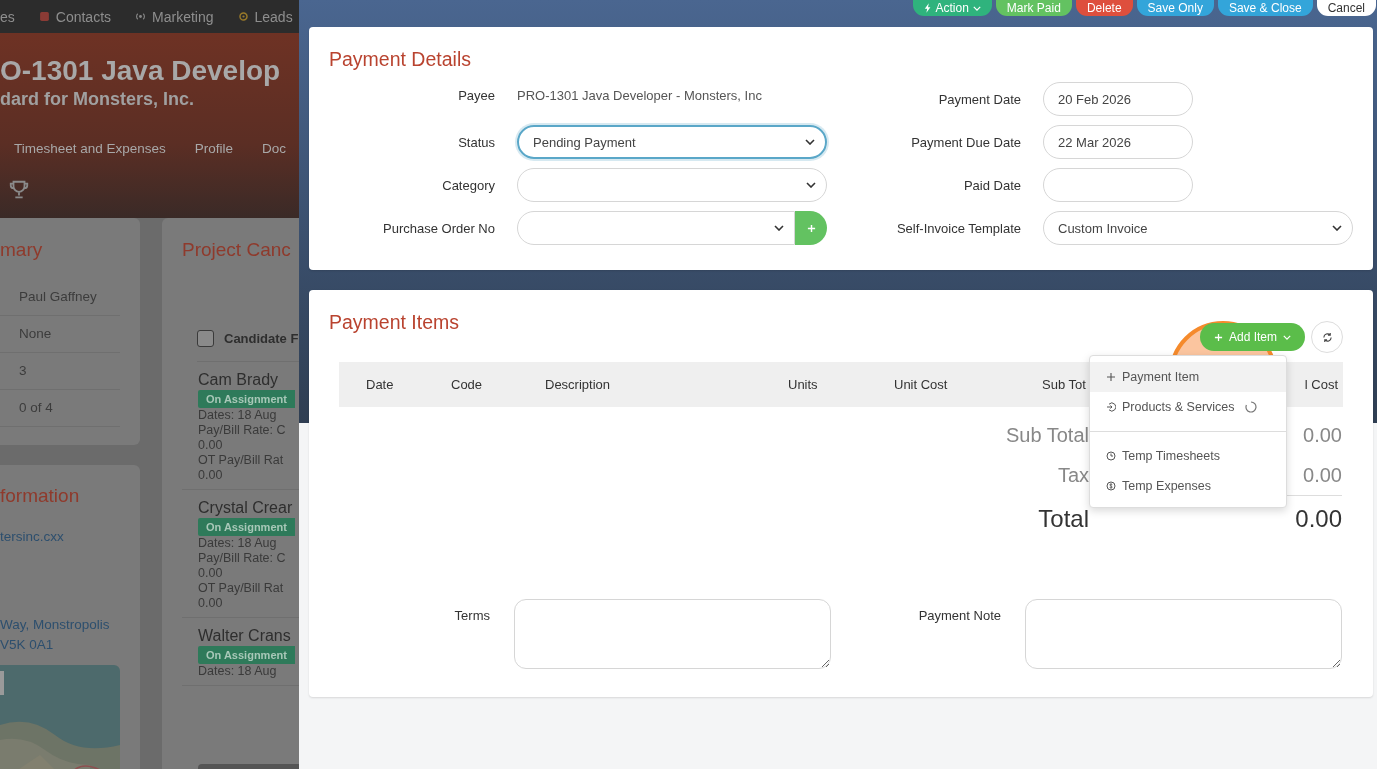 This screenshot has height=769, width=1377. I want to click on payee-value: PRO-1301 Java Developer - Monsters, Inc, so click(639, 95).